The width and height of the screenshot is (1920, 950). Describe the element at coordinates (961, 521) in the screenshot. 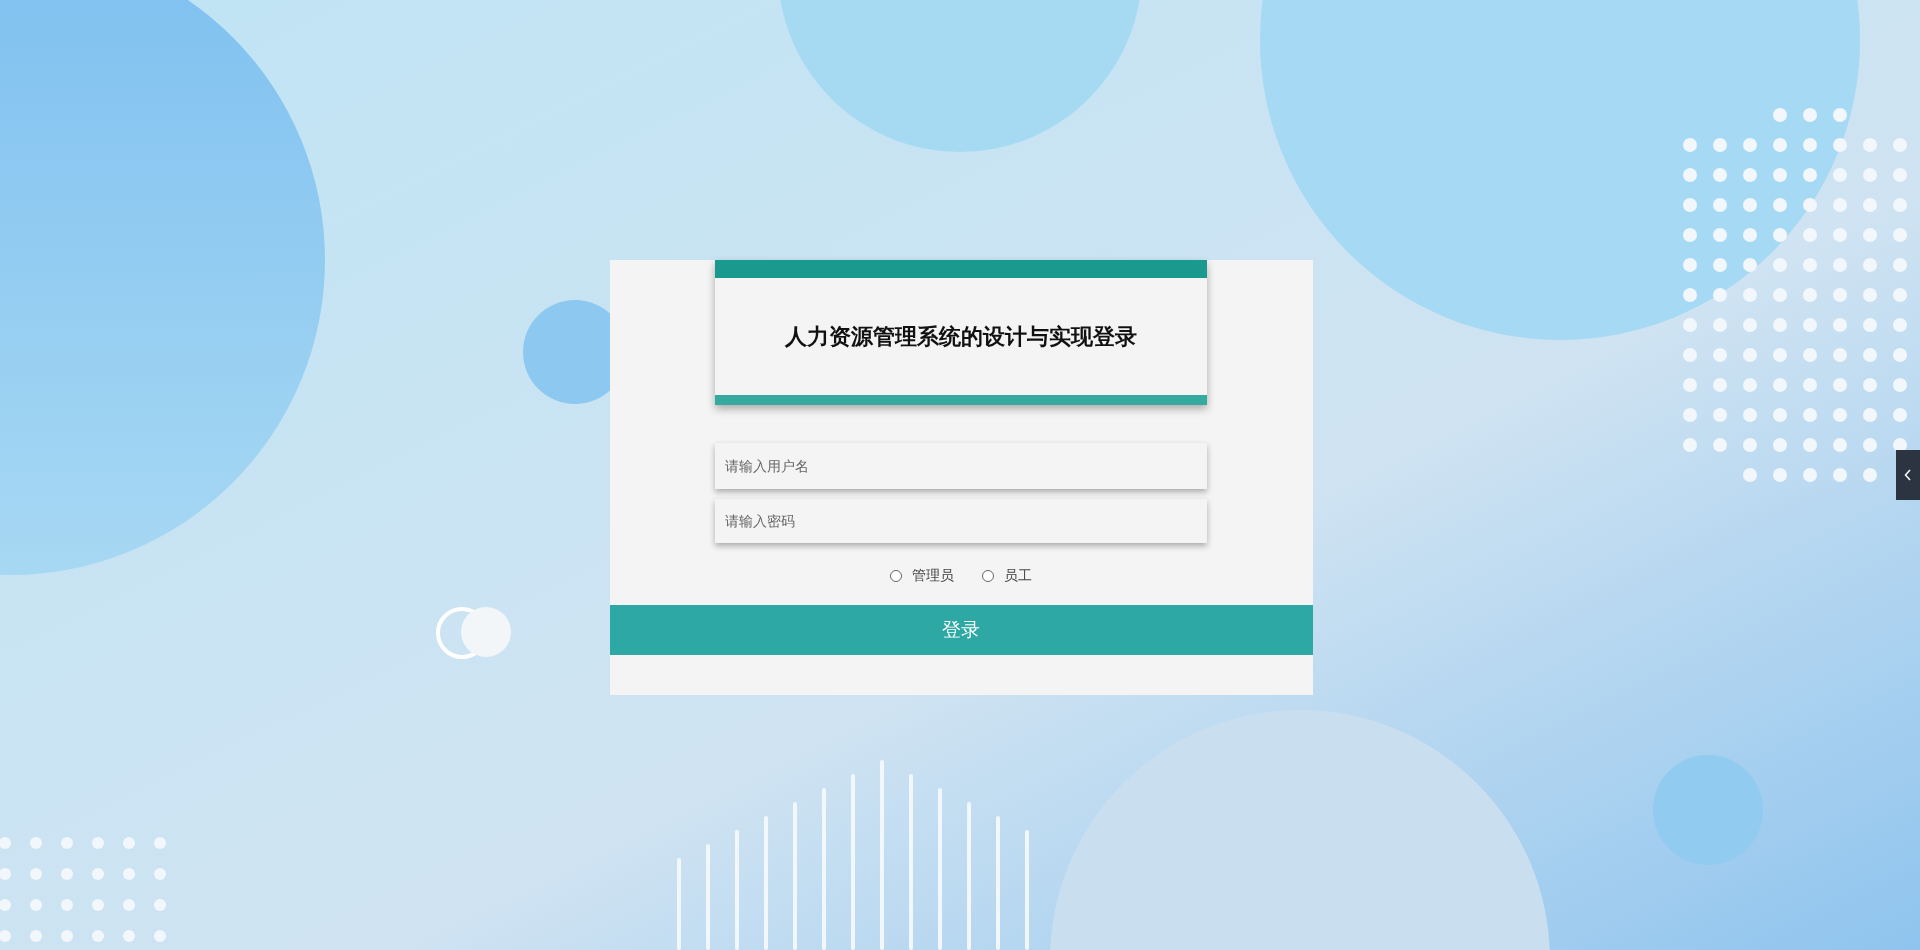

I see `password-field: 请输入密码` at that location.